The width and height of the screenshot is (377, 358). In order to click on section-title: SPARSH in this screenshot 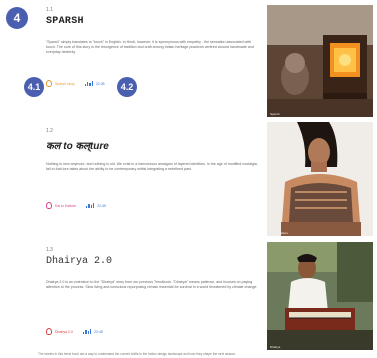, I will do `click(65, 21)`.